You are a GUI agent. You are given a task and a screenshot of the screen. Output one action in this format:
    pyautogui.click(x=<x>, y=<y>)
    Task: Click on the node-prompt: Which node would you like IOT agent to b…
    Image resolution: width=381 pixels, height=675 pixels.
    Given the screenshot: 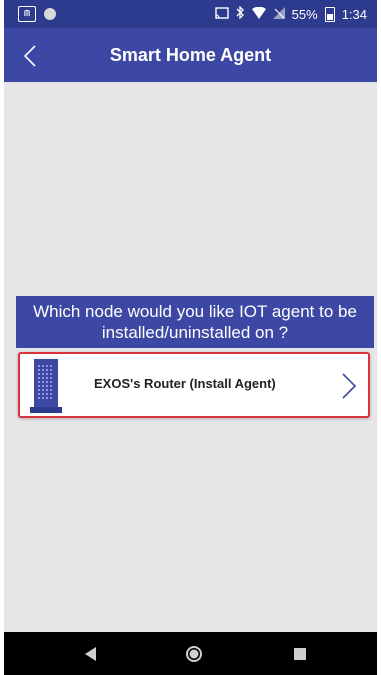 What is the action you would take?
    pyautogui.click(x=195, y=322)
    